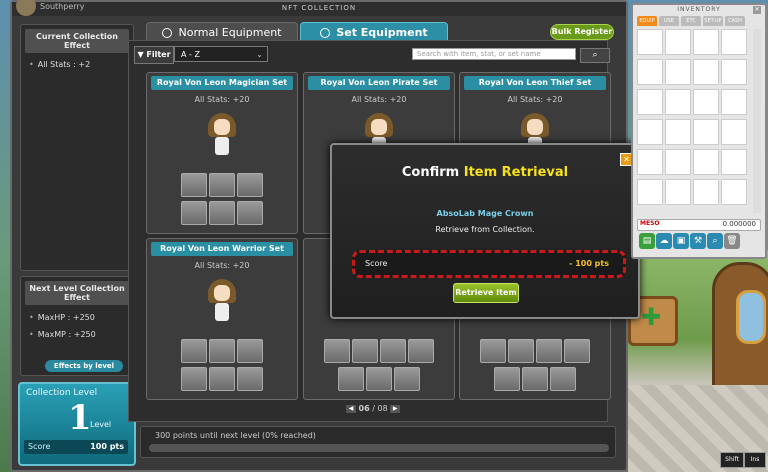 The image size is (768, 472). What do you see at coordinates (582, 32) in the screenshot?
I see `bulk-register-button: Bulk Register` at bounding box center [582, 32].